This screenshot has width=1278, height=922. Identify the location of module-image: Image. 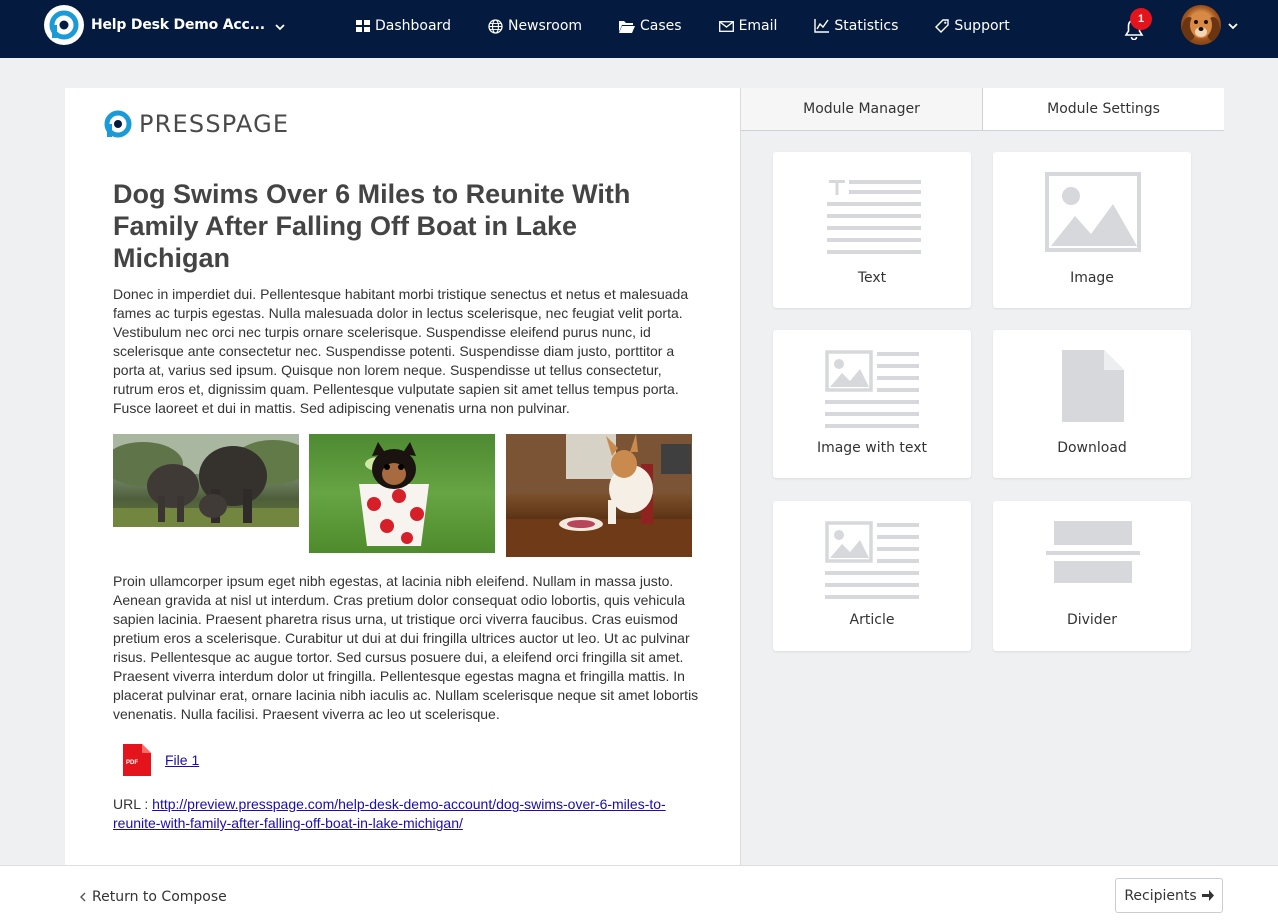
(1092, 230).